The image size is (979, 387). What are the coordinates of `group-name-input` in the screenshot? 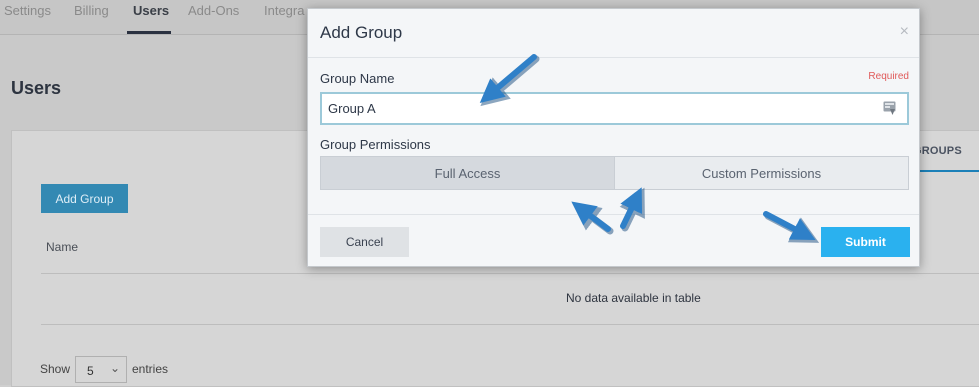 It's located at (614, 108).